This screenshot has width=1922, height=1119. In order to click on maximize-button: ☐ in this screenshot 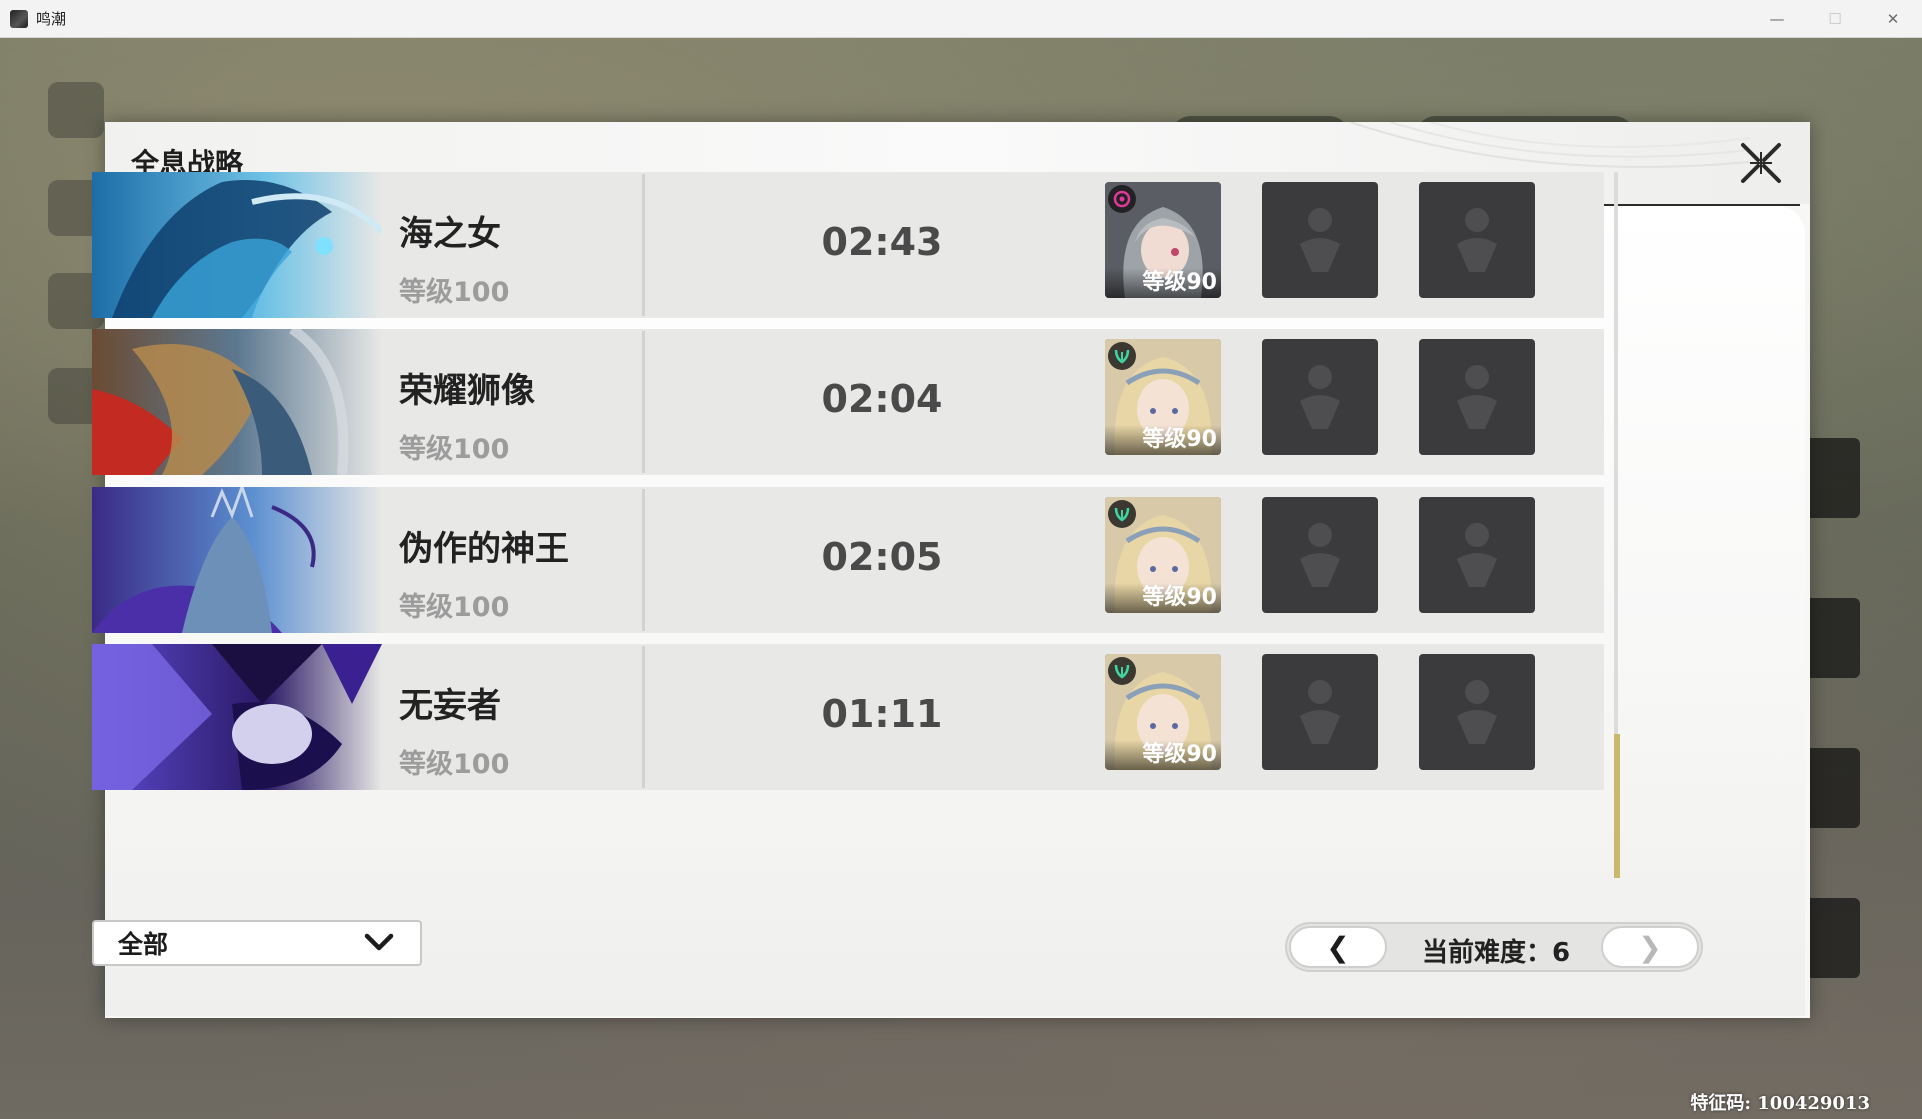, I will do `click(1835, 18)`.